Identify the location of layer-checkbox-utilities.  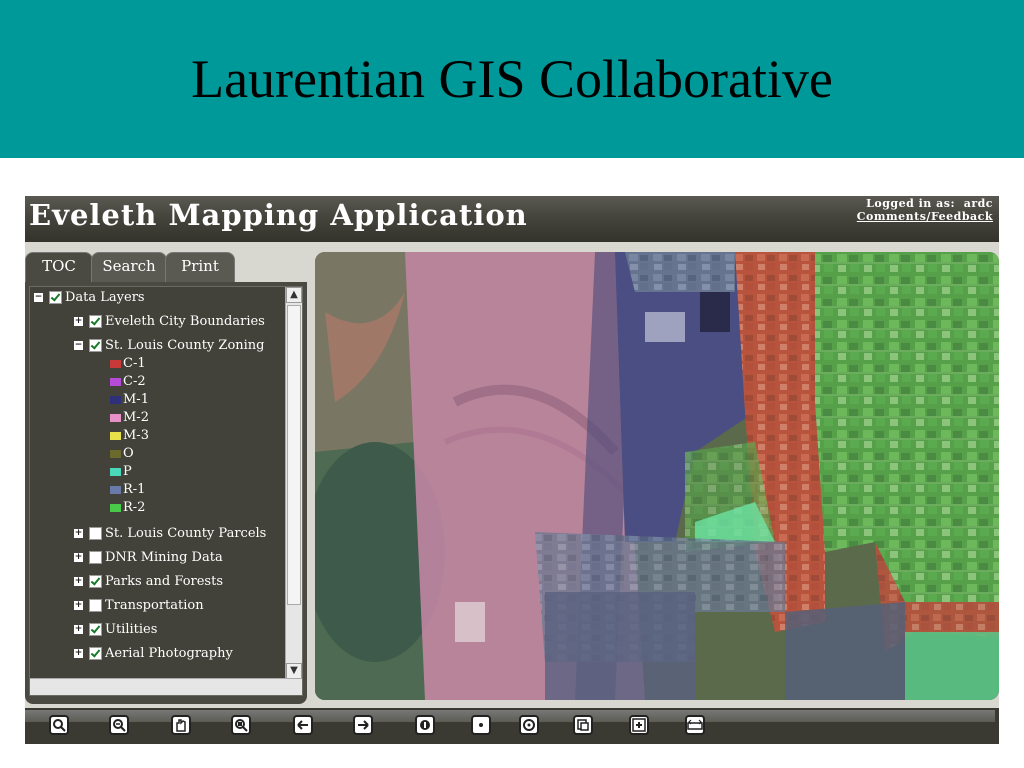
(95, 629).